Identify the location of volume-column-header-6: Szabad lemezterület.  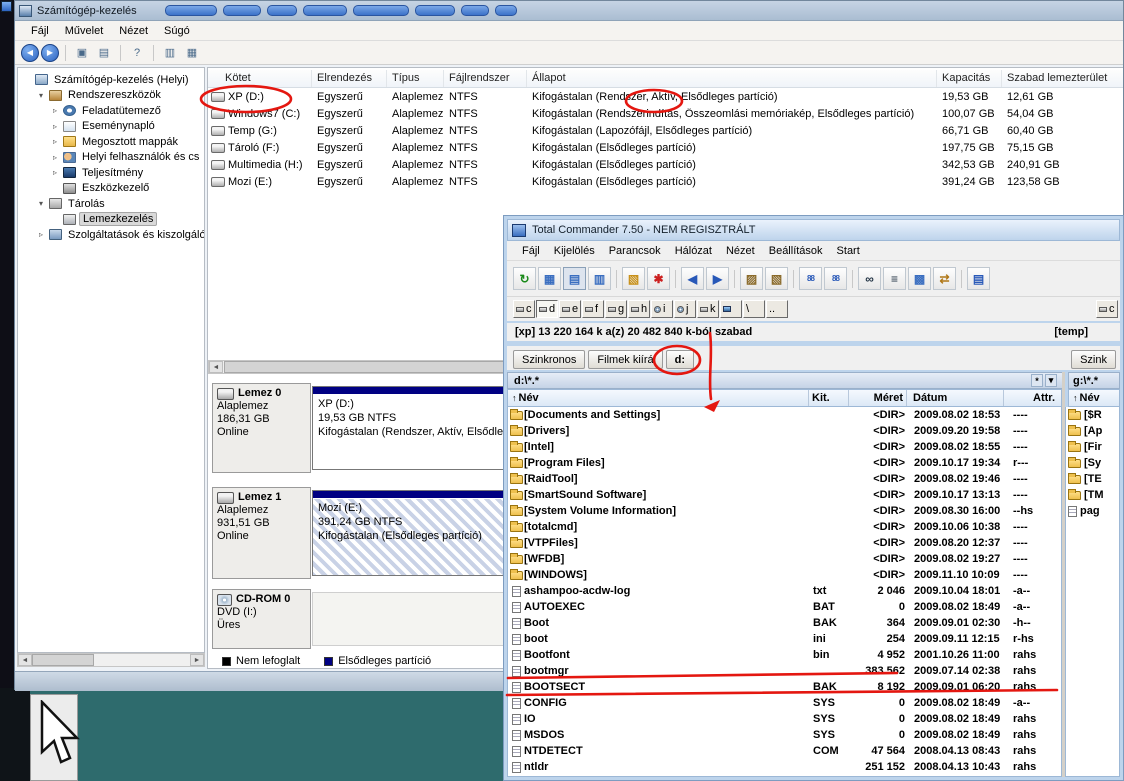
(1062, 78).